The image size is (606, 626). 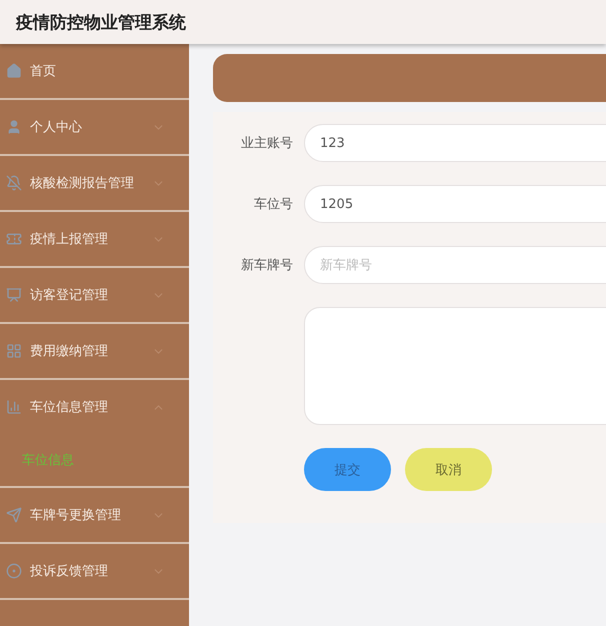 I want to click on text-field: 1205, so click(x=455, y=204).